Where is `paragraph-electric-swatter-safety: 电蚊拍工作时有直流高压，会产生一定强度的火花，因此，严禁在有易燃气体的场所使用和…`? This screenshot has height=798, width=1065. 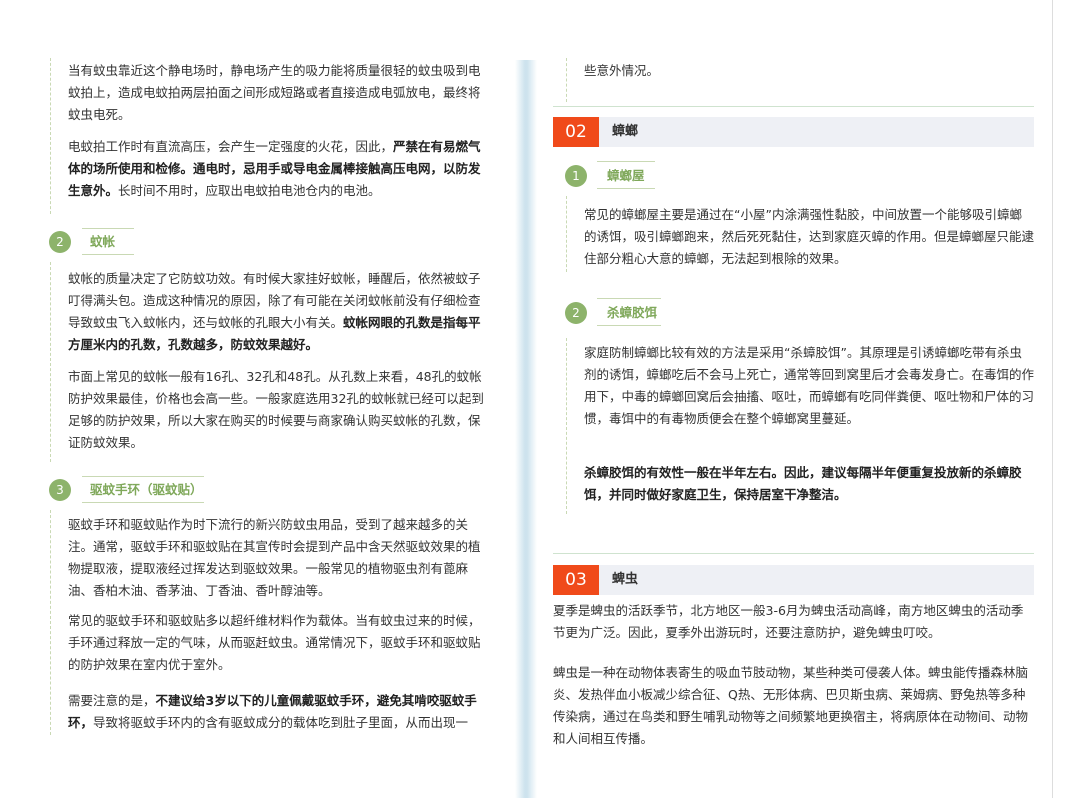
paragraph-electric-swatter-safety: 电蚊拍工作时有直流高压，会产生一定强度的火花，因此，严禁在有易燃气体的场所使用和… is located at coordinates (274, 168).